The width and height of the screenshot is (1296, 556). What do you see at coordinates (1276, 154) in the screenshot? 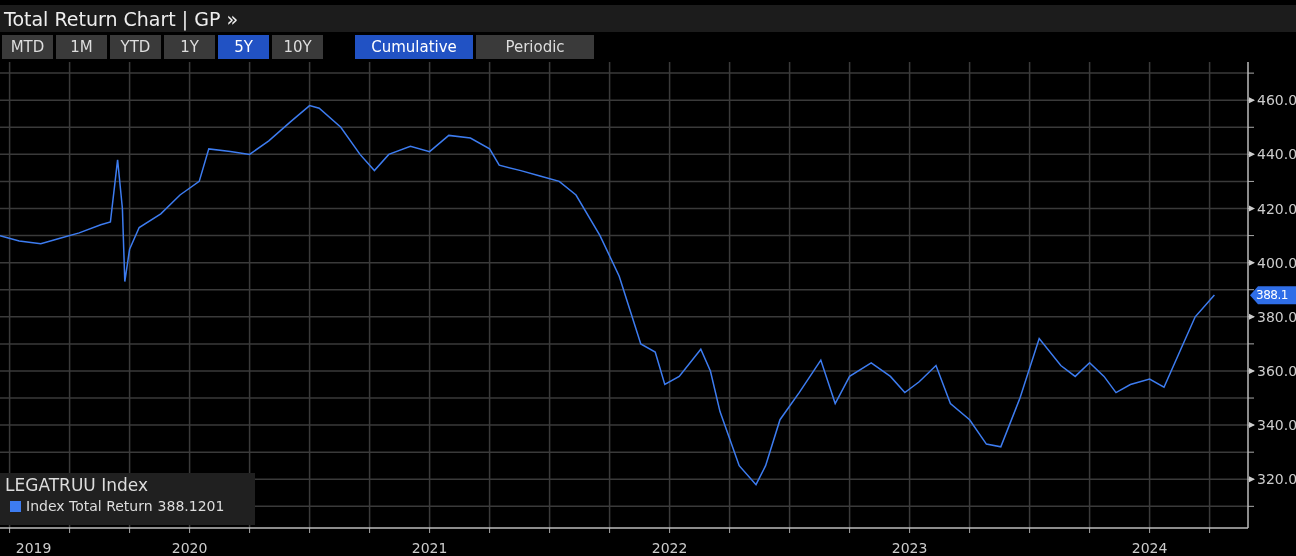
I see `y-axis-label: 440.0` at bounding box center [1276, 154].